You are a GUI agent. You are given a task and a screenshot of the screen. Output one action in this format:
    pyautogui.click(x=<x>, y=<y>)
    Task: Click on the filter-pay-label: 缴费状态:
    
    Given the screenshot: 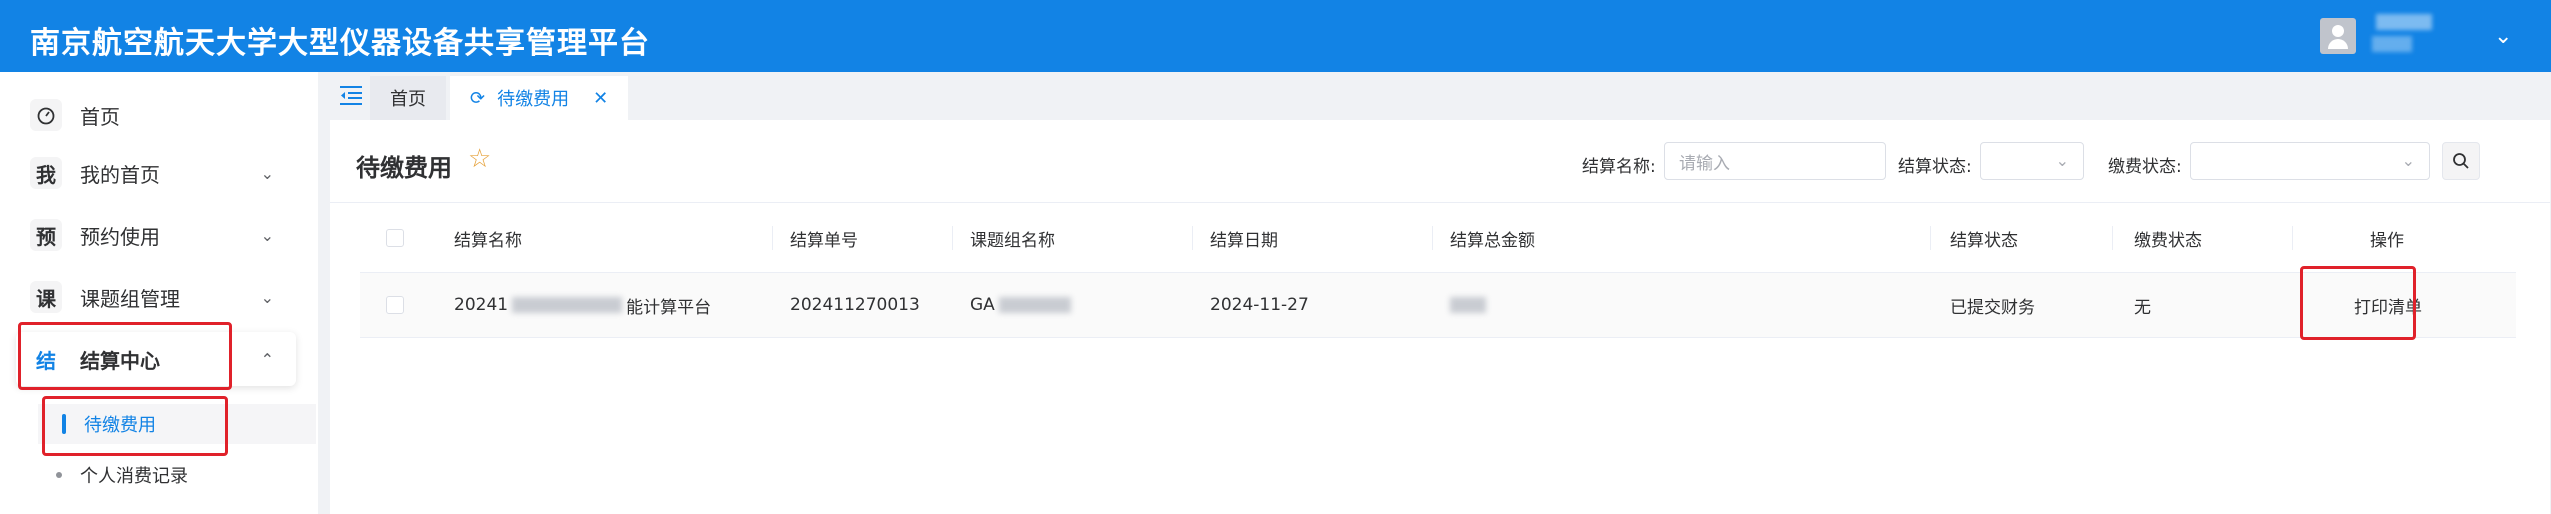 What is the action you would take?
    pyautogui.click(x=2145, y=167)
    